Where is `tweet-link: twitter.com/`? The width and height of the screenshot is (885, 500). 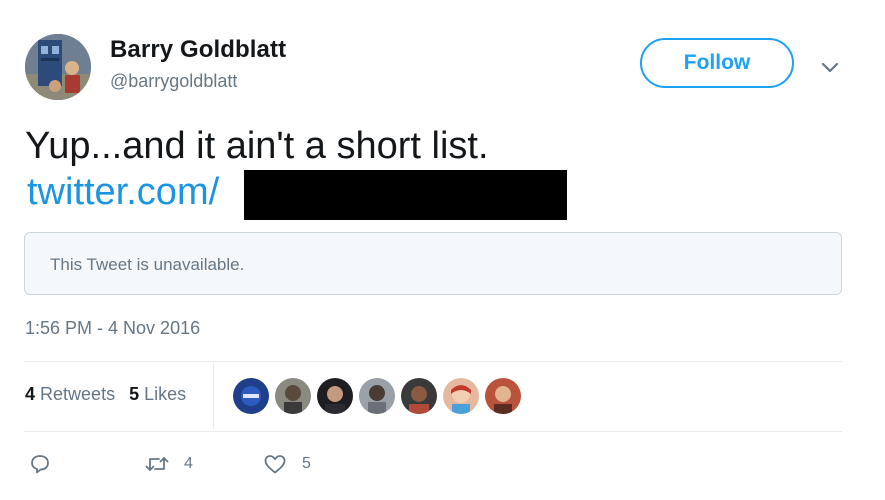 tweet-link: twitter.com/ is located at coordinates (123, 192).